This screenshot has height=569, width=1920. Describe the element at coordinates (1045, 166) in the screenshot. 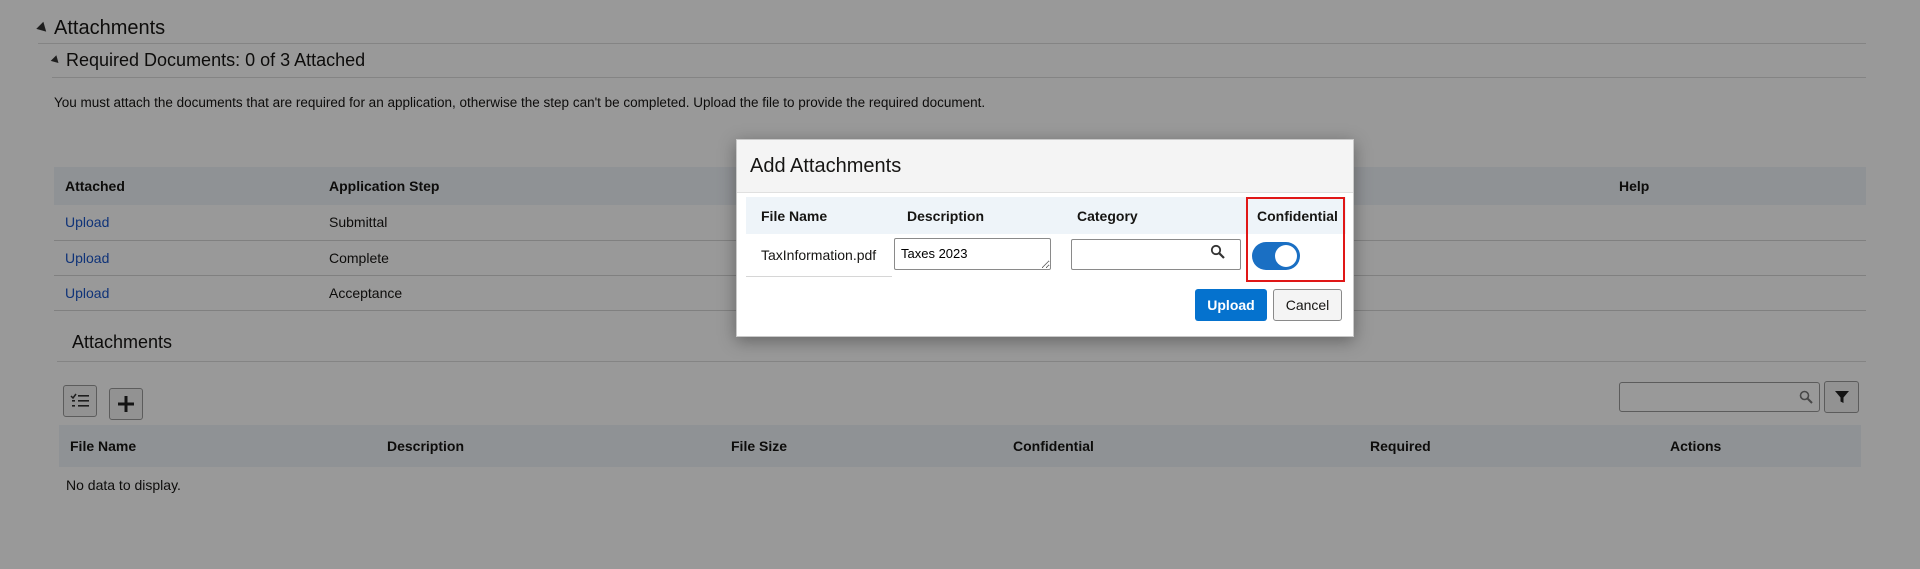

I see `dialog-title: Add Attachments` at that location.